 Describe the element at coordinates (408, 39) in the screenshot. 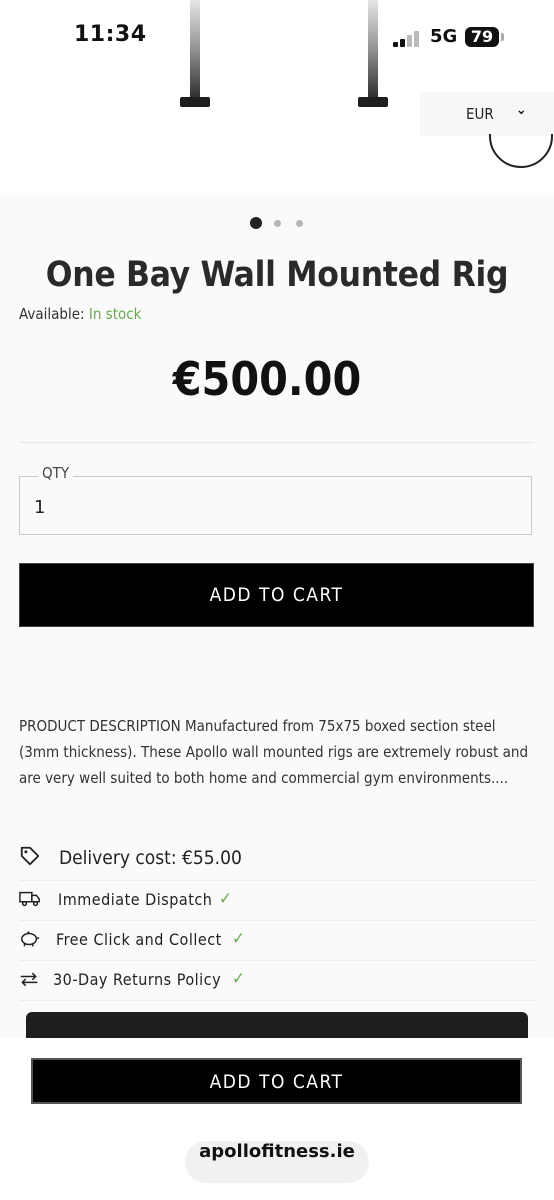

I see `signal-icon` at that location.